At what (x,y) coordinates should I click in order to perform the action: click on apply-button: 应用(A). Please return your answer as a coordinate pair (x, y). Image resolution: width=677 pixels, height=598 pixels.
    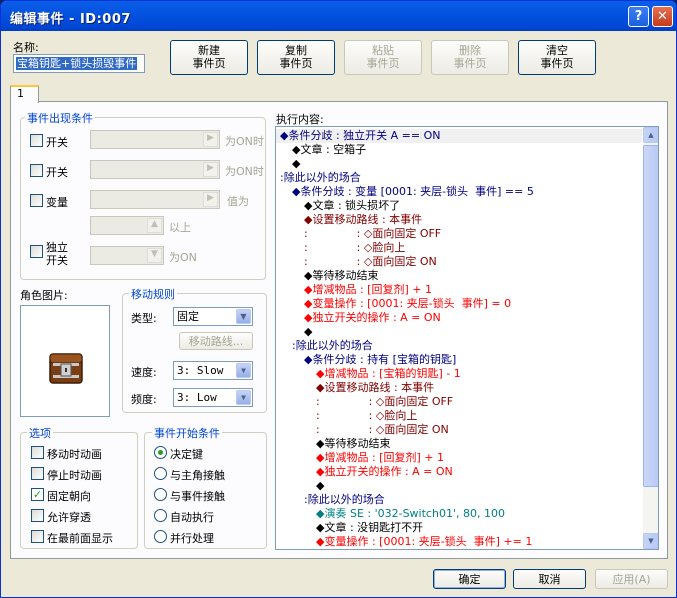
    Looking at the image, I should click on (631, 579).